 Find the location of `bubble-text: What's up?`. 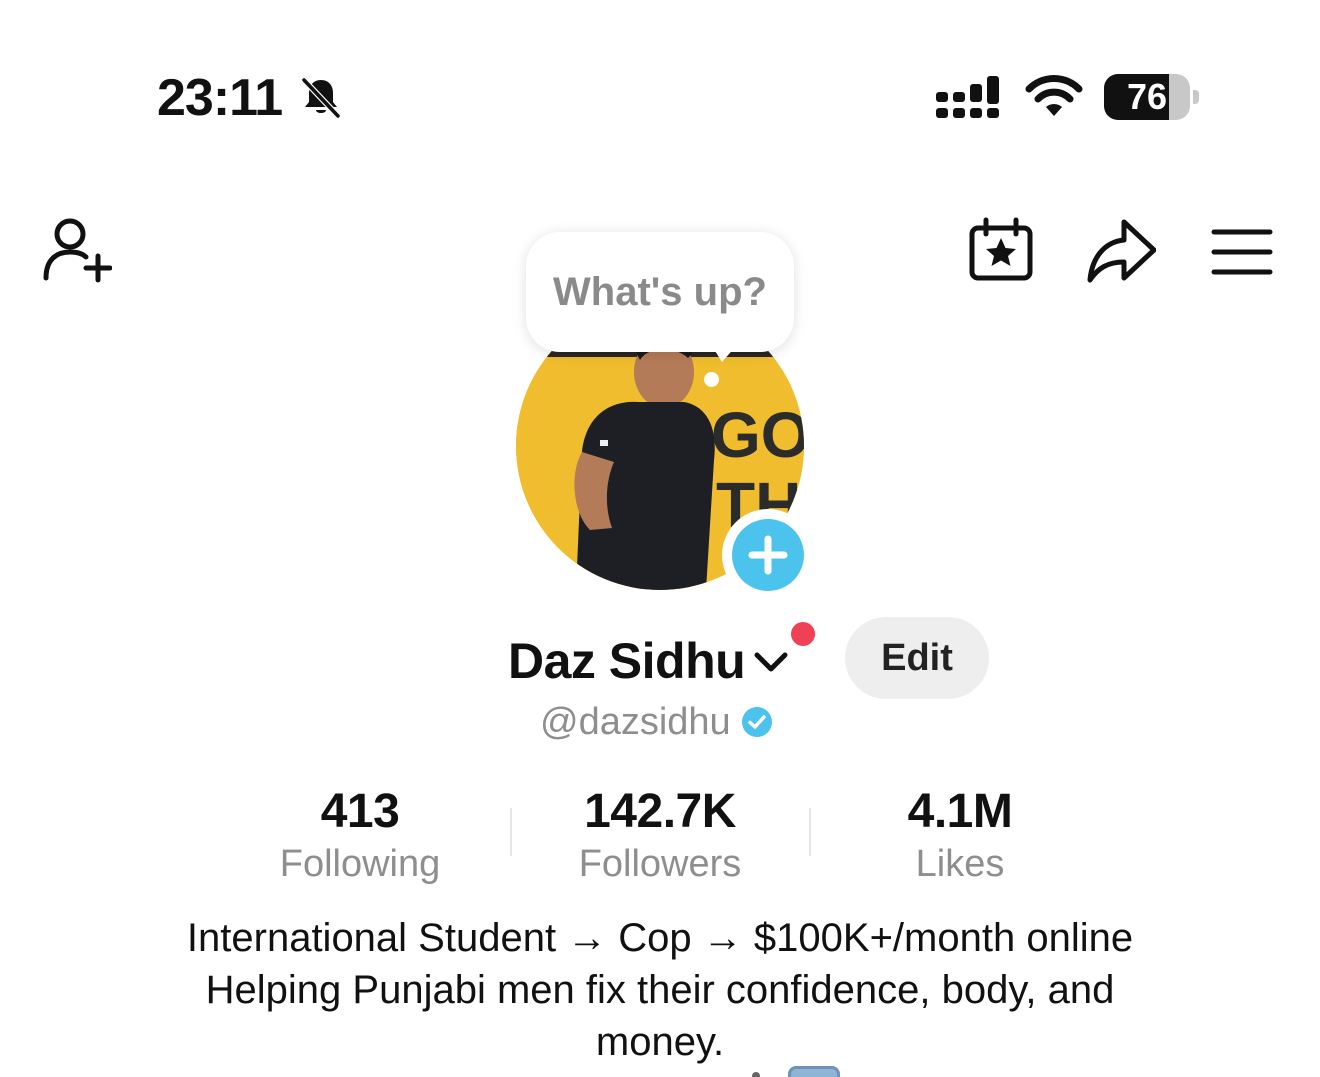

bubble-text: What's up? is located at coordinates (660, 291).